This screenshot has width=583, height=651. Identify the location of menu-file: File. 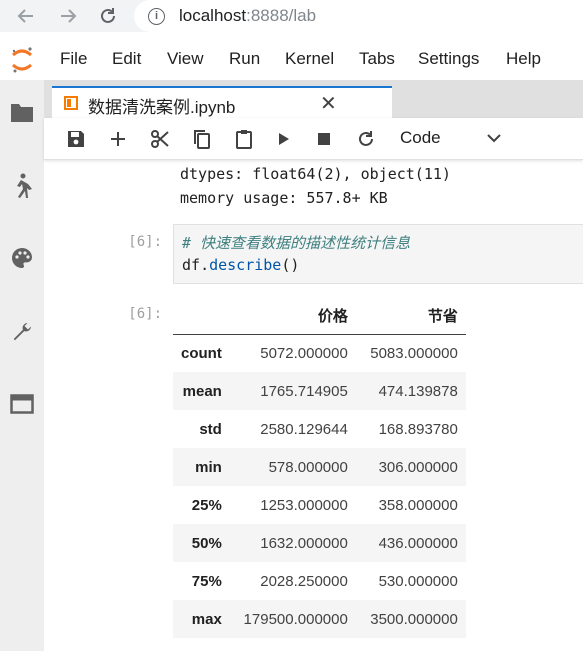
(73, 59).